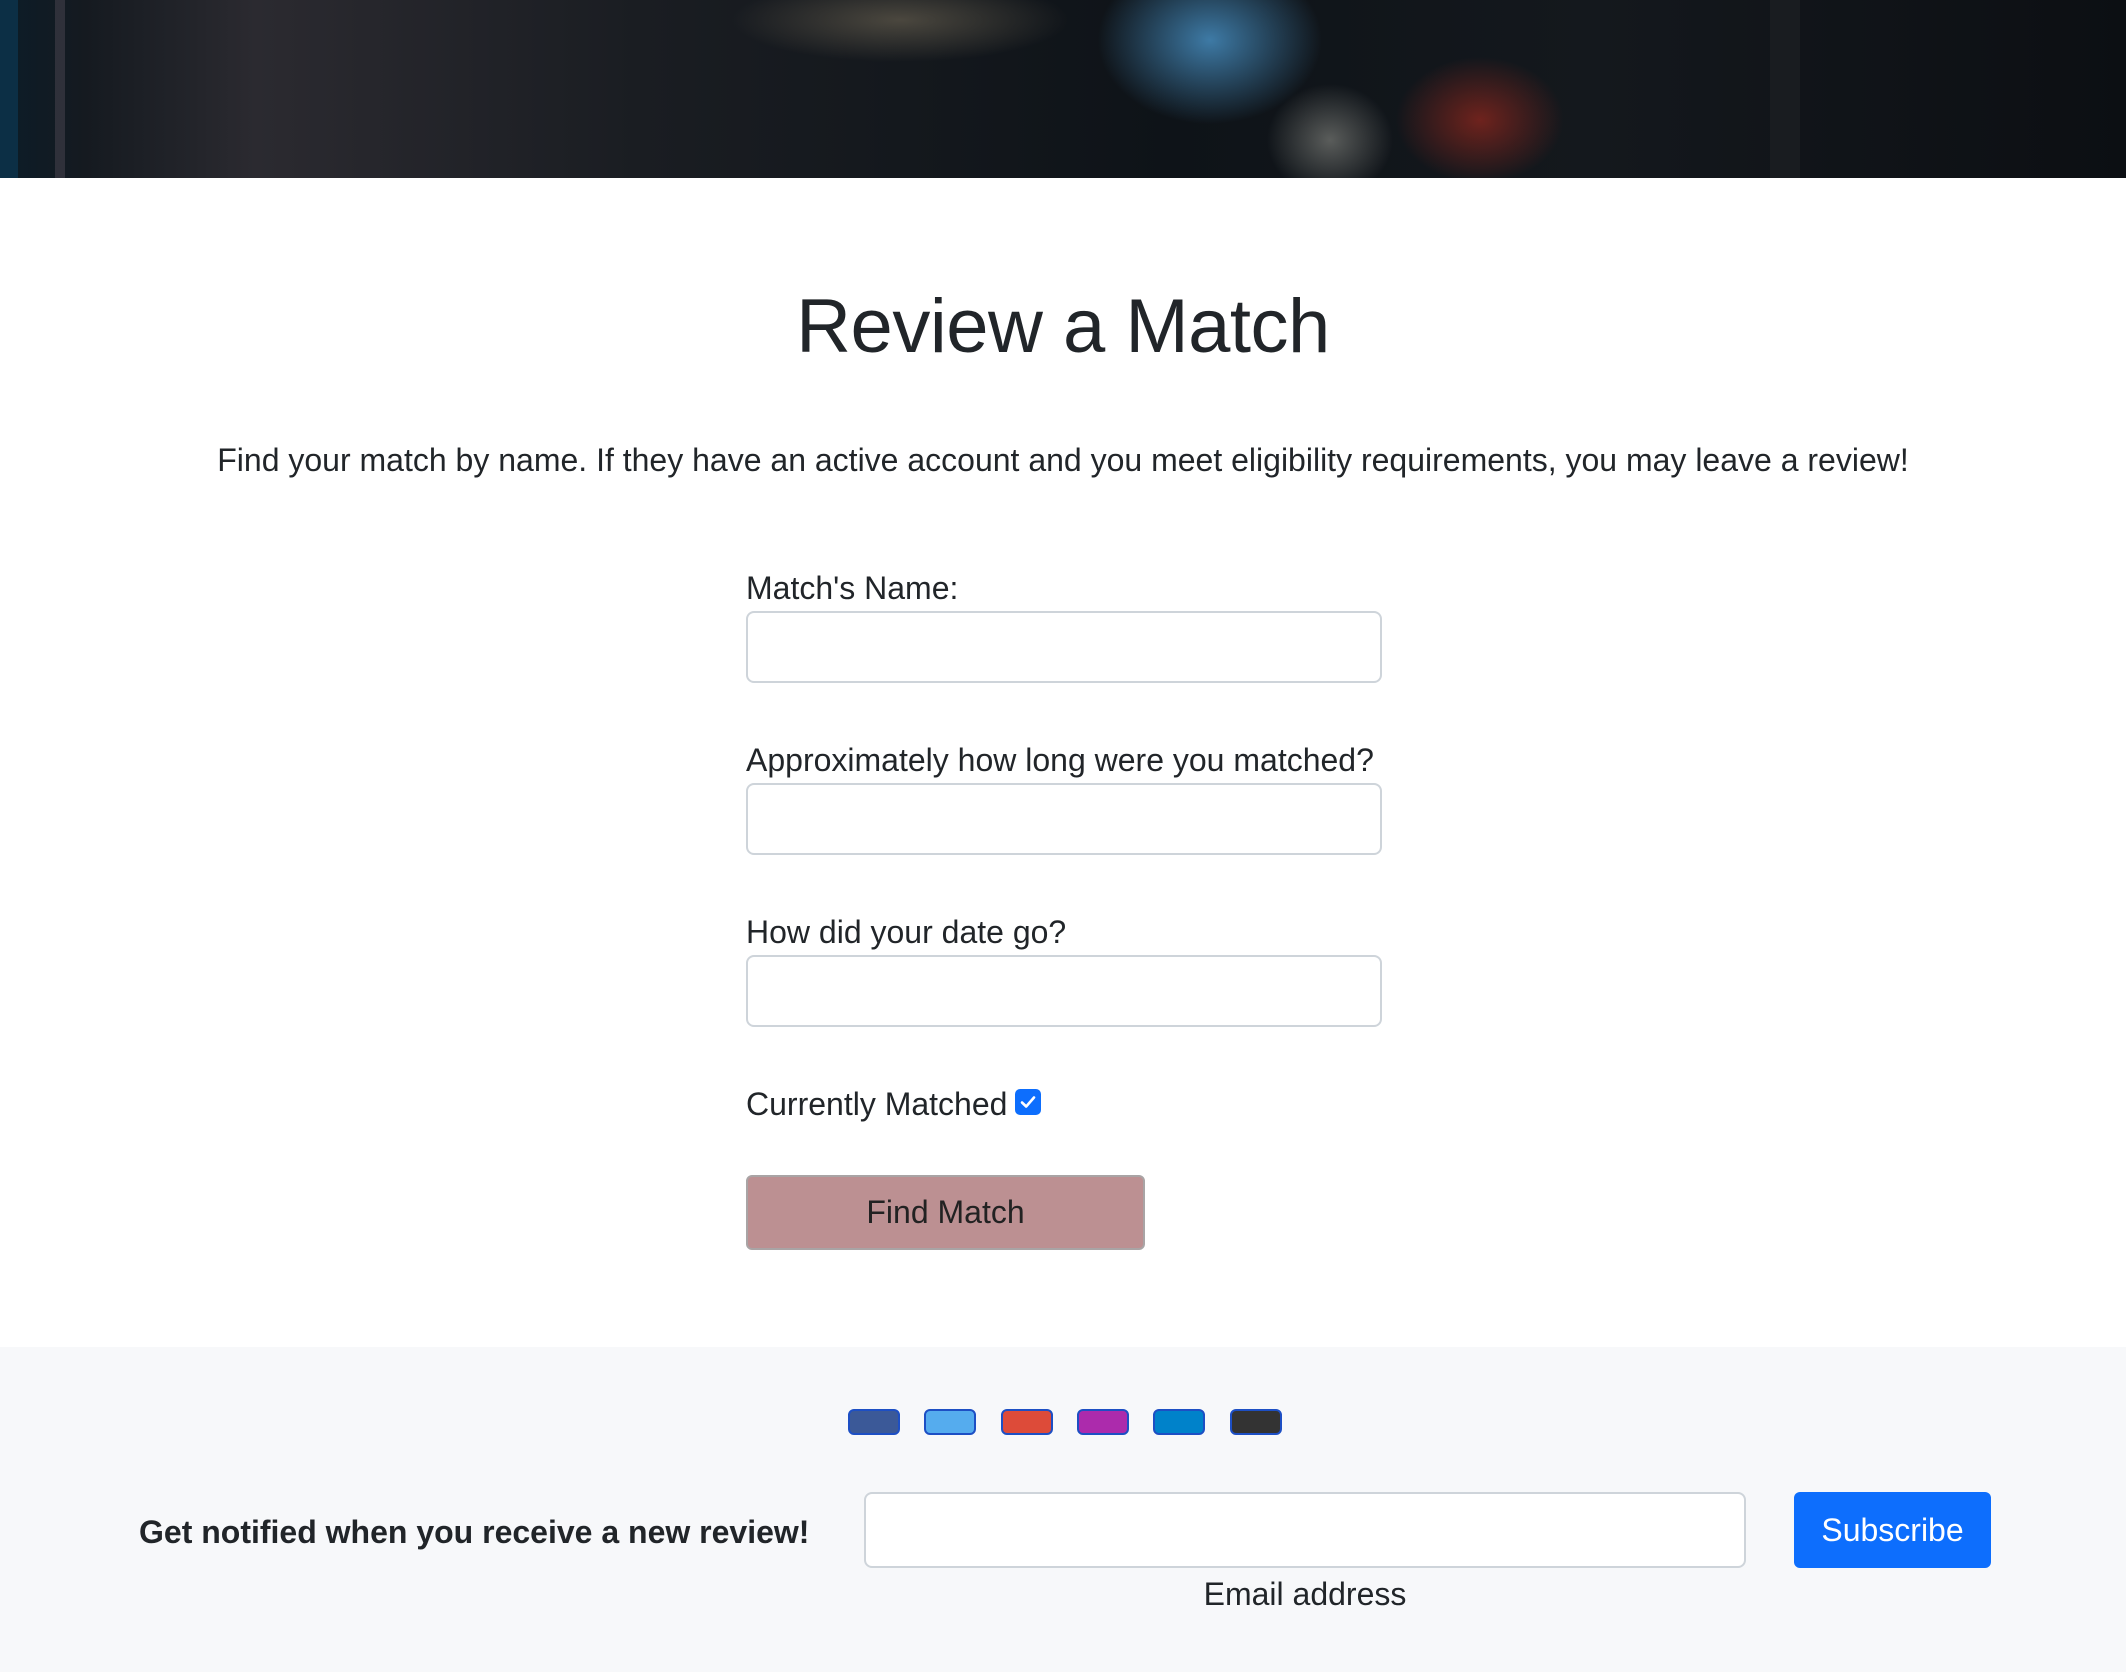  What do you see at coordinates (1063, 326) in the screenshot?
I see `page-title: Review a Match` at bounding box center [1063, 326].